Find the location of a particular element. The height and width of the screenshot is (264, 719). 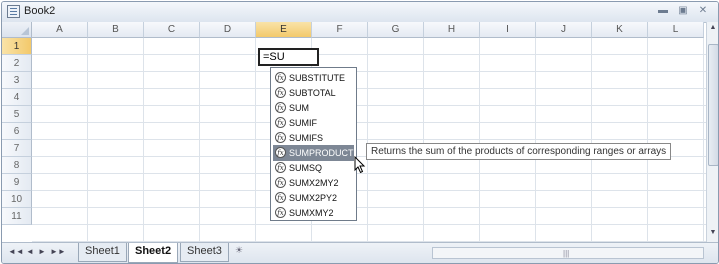

autocomplete-item: fx SUMIFS is located at coordinates (313, 138).